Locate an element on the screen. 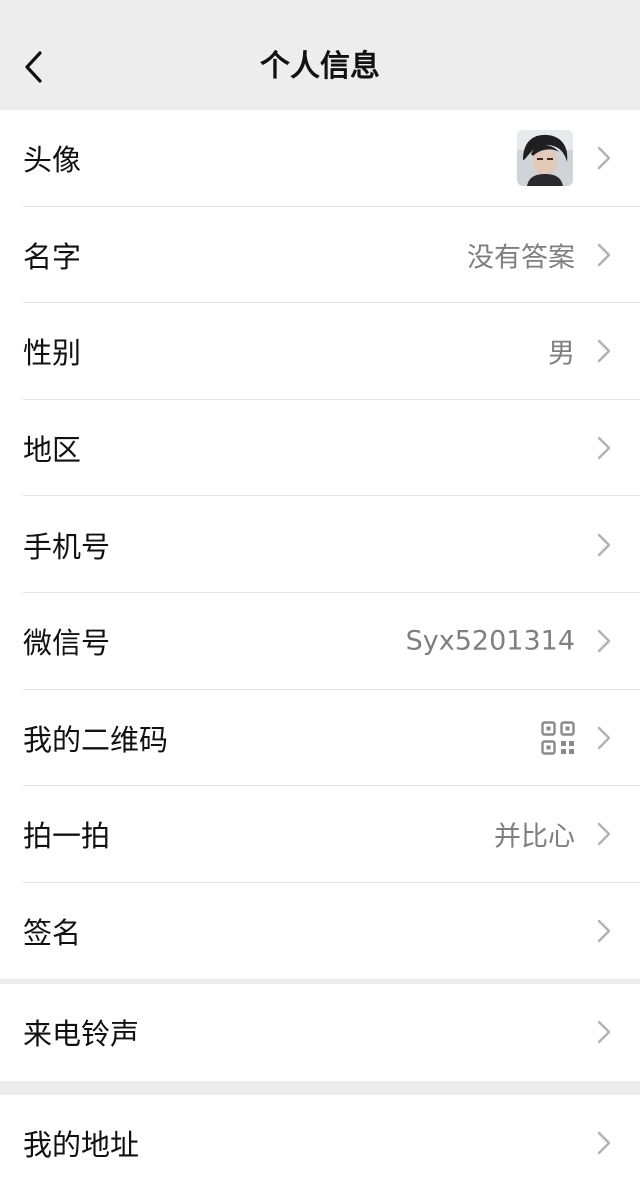 The height and width of the screenshot is (1192, 640). gender-row: 性别 男 is located at coordinates (320, 351).